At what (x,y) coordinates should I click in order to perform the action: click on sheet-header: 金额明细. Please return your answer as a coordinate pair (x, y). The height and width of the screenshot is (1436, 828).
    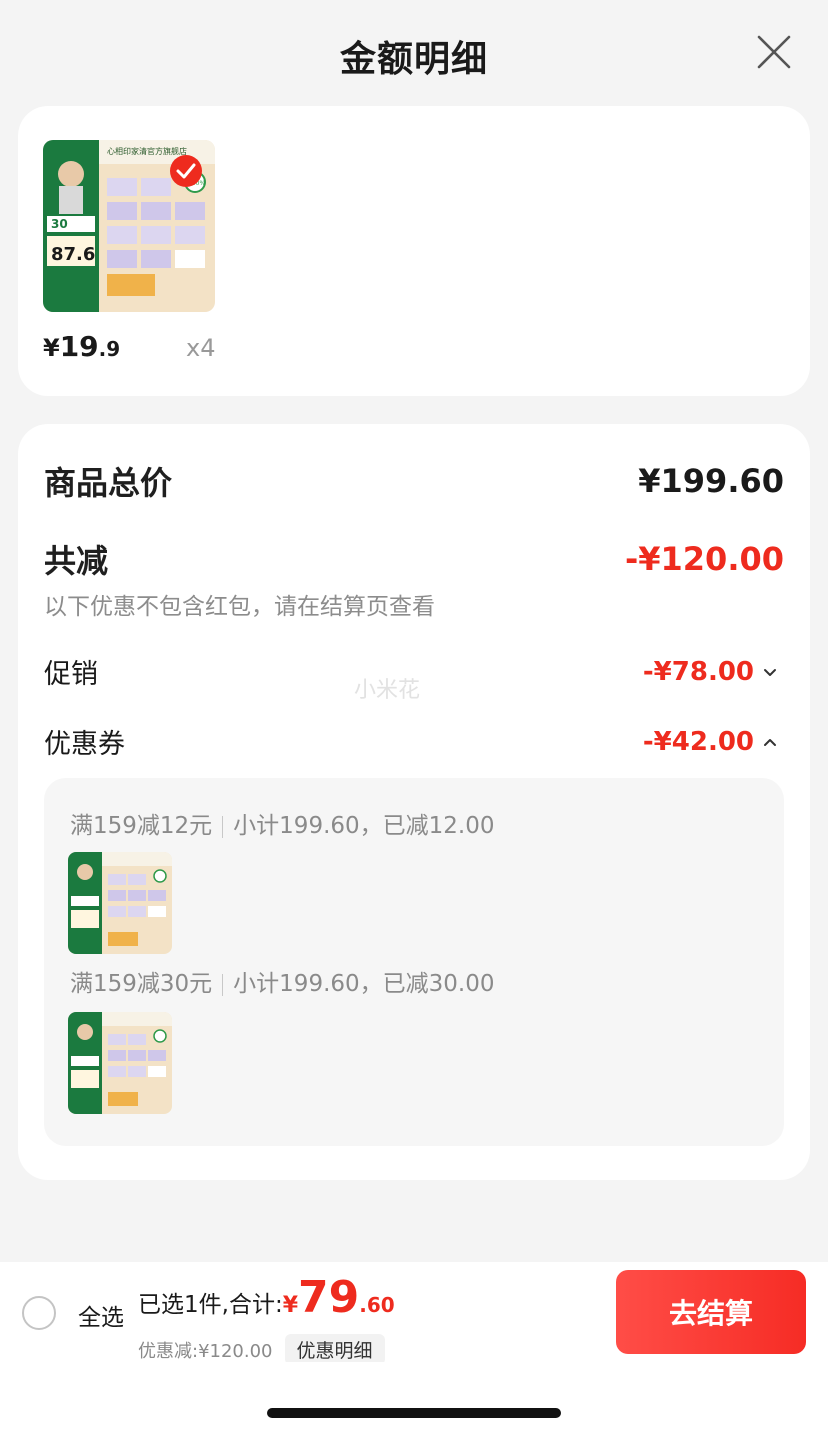
    Looking at the image, I should click on (414, 53).